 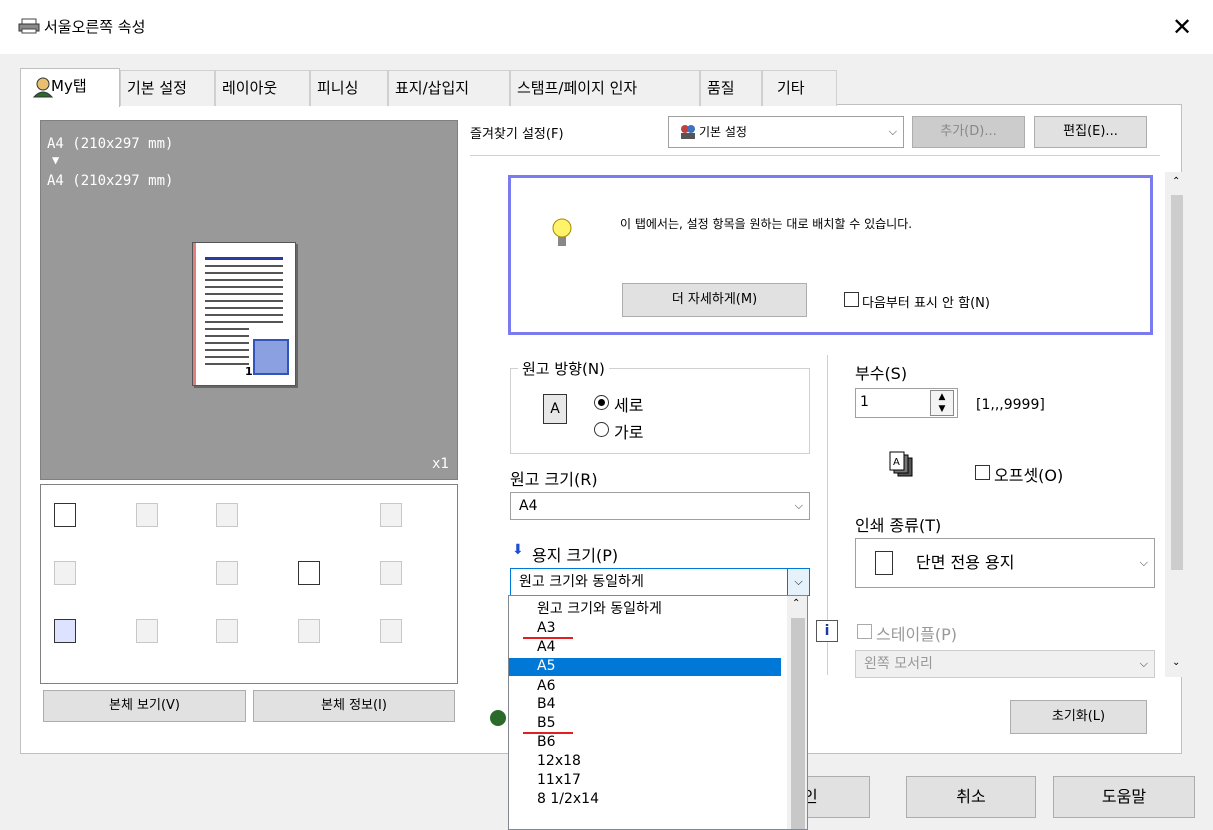 What do you see at coordinates (440, 464) in the screenshot?
I see `copies-badge: x1` at bounding box center [440, 464].